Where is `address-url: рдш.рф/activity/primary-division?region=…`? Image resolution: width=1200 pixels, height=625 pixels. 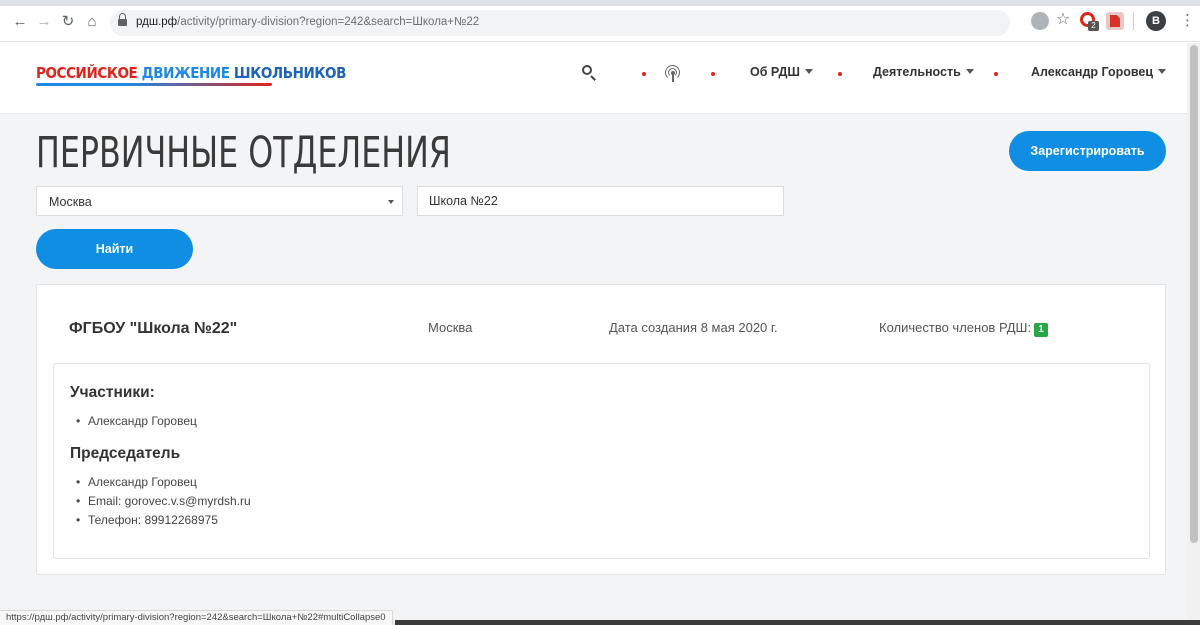 address-url: рдш.рф/activity/primary-division?region=… is located at coordinates (307, 22).